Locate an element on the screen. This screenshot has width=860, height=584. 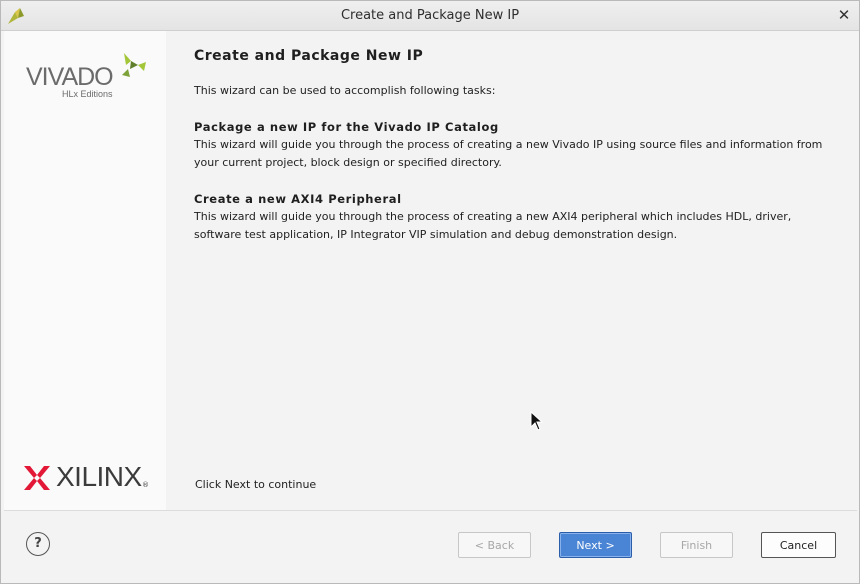
vivado-logo: VIVADO HLx Editions is located at coordinates (86, 76).